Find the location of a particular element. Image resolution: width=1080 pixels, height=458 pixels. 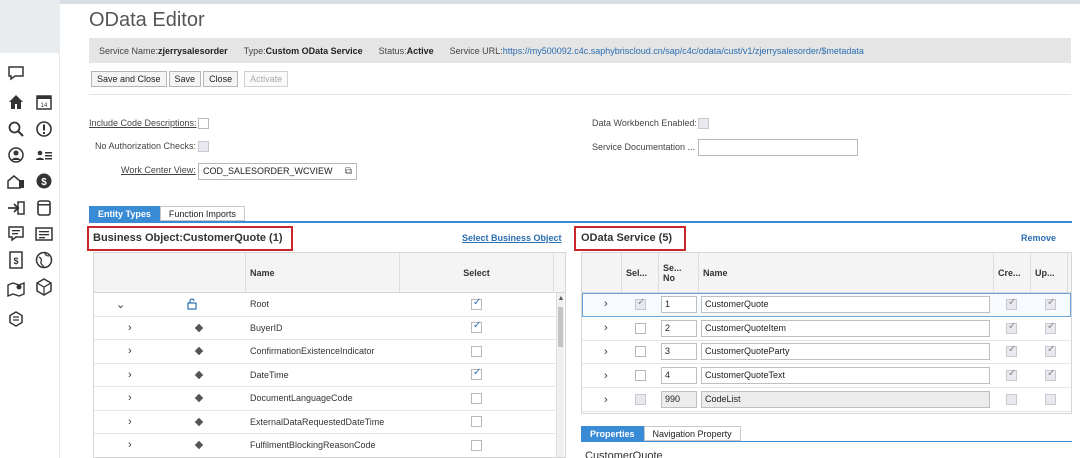

feedback-icon is located at coordinates (16, 73).